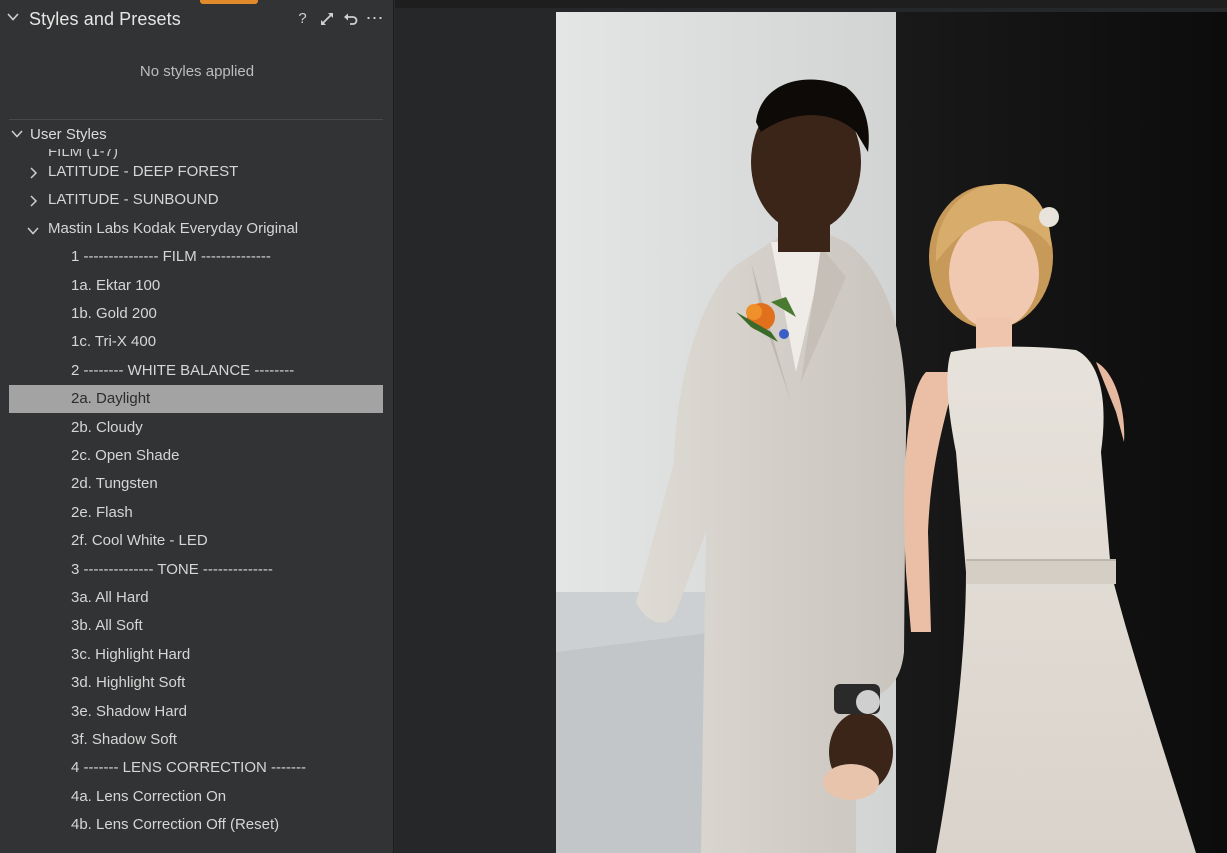  Describe the element at coordinates (196, 21) in the screenshot. I see `panel-header: Styles and Presets ? ⋯` at that location.